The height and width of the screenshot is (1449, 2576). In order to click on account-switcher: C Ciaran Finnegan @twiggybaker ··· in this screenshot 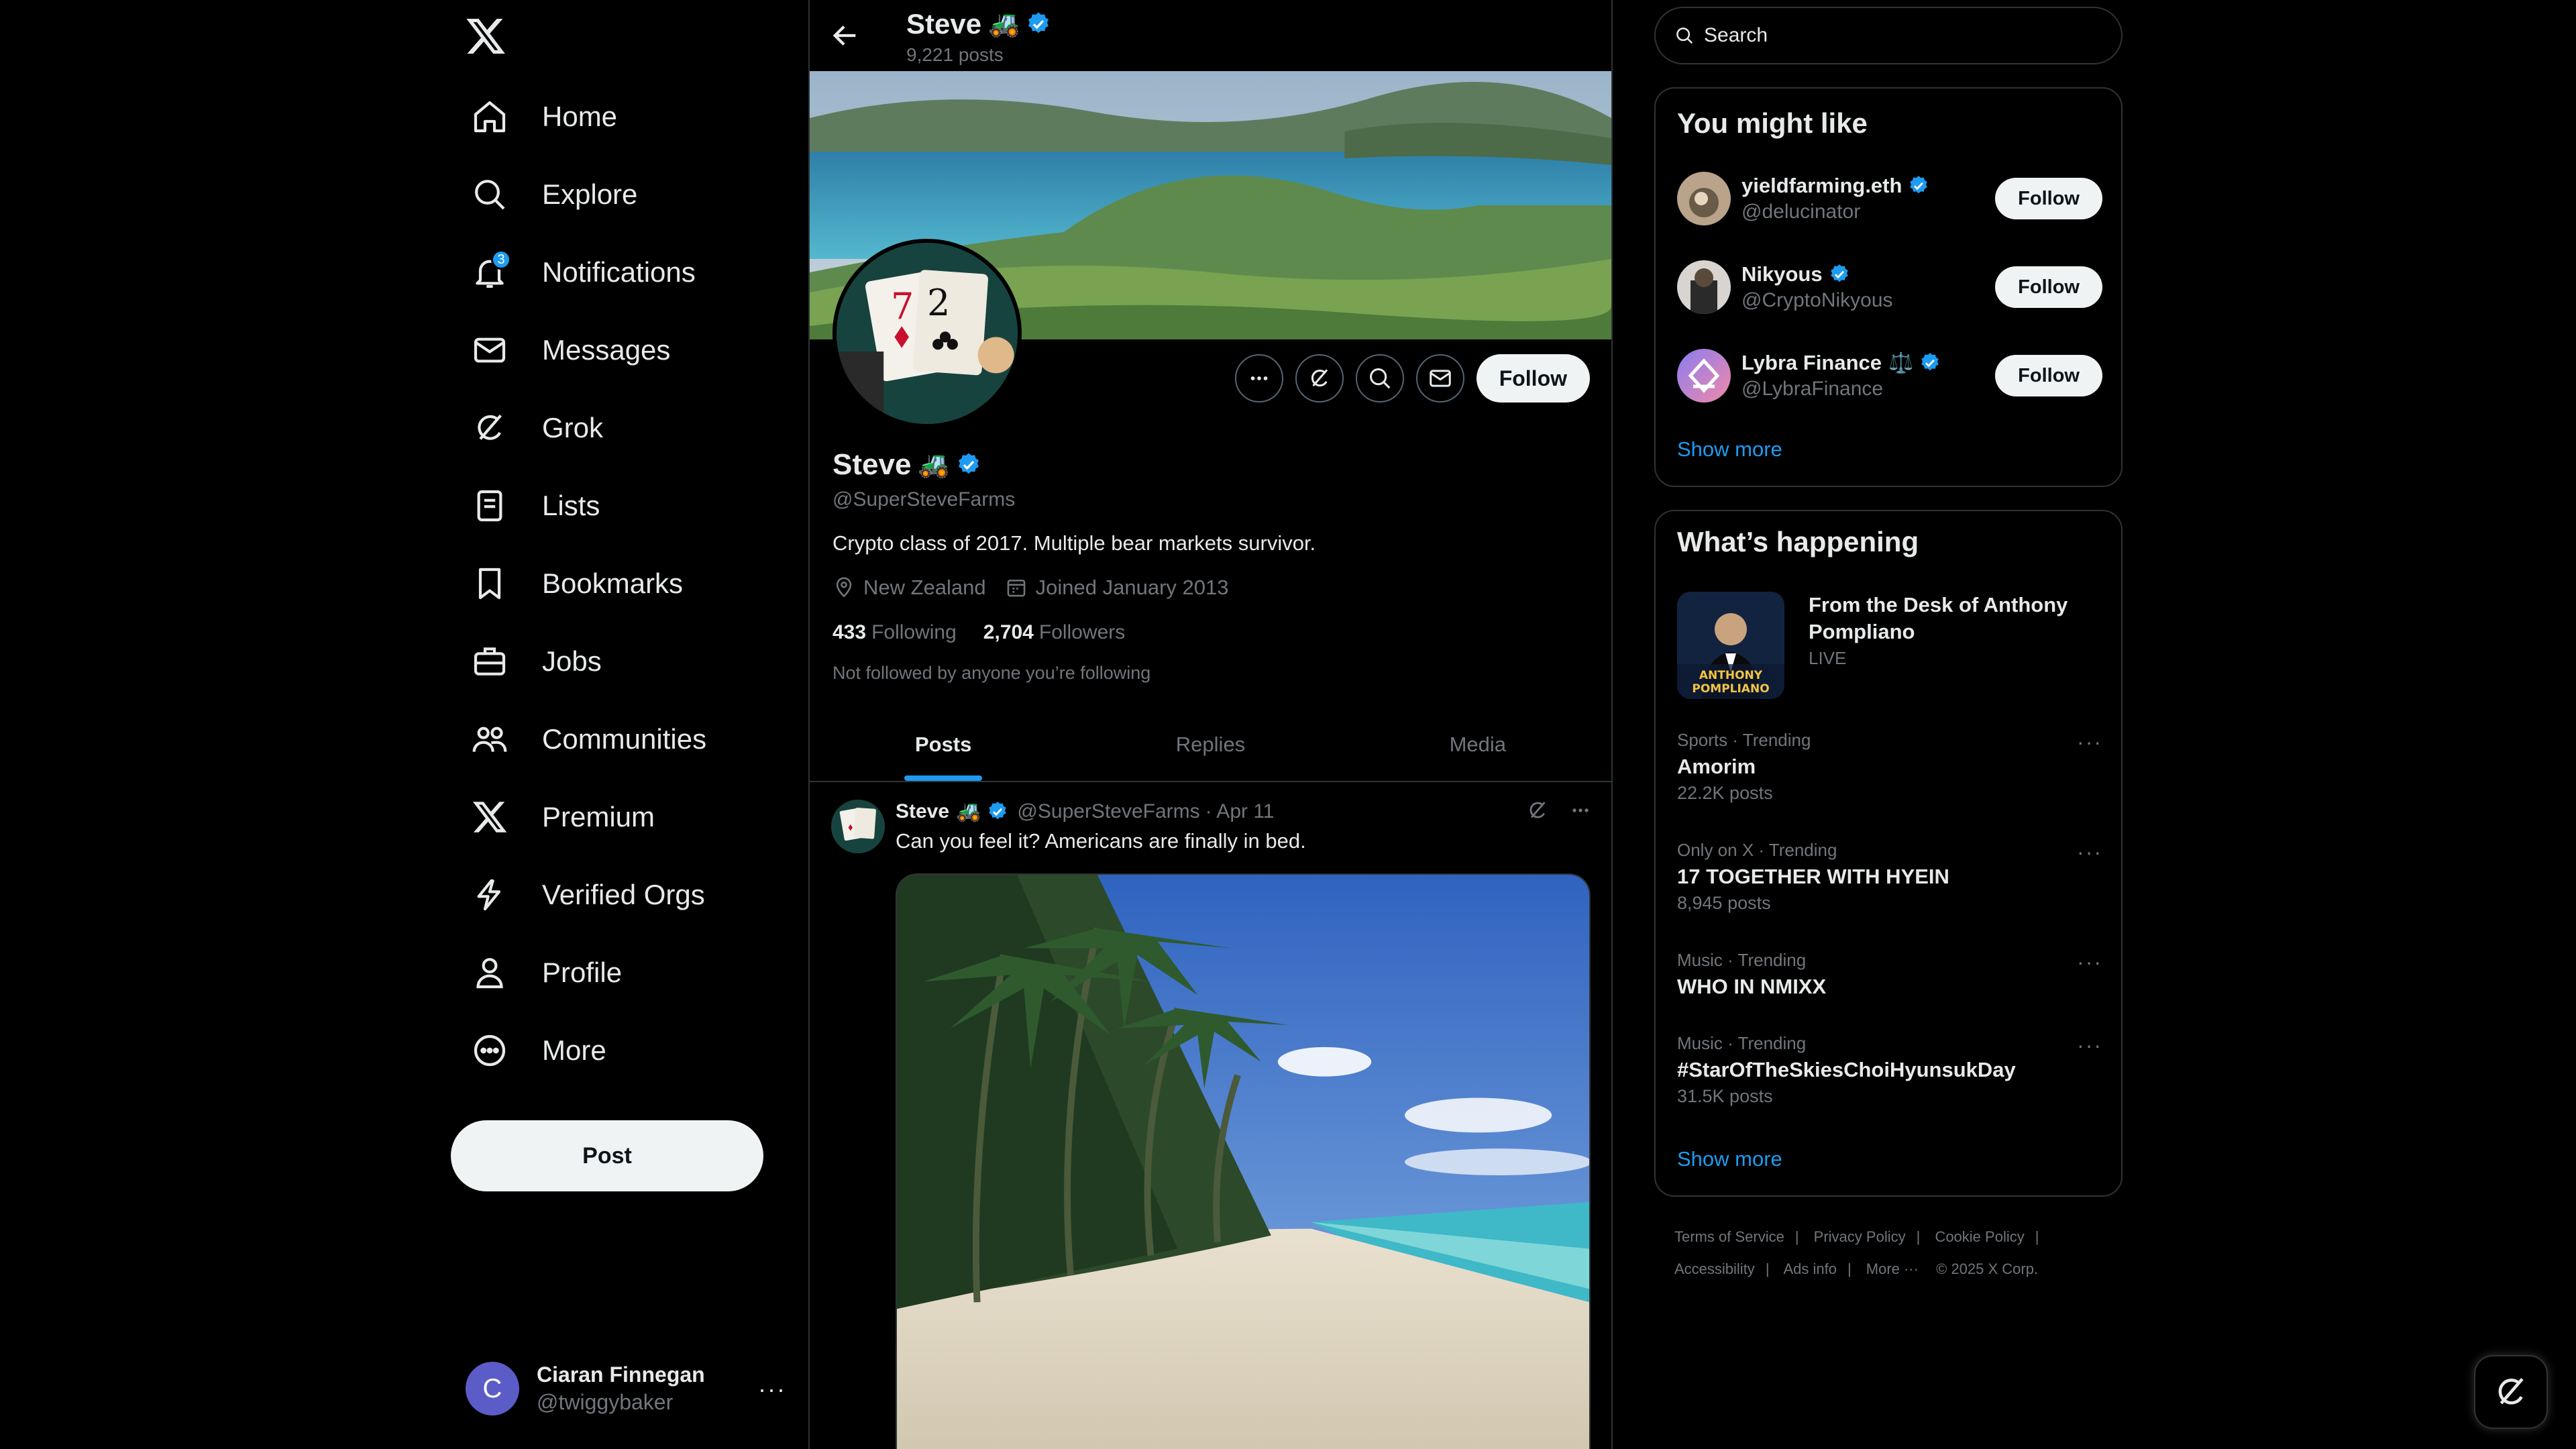, I will do `click(629, 1388)`.